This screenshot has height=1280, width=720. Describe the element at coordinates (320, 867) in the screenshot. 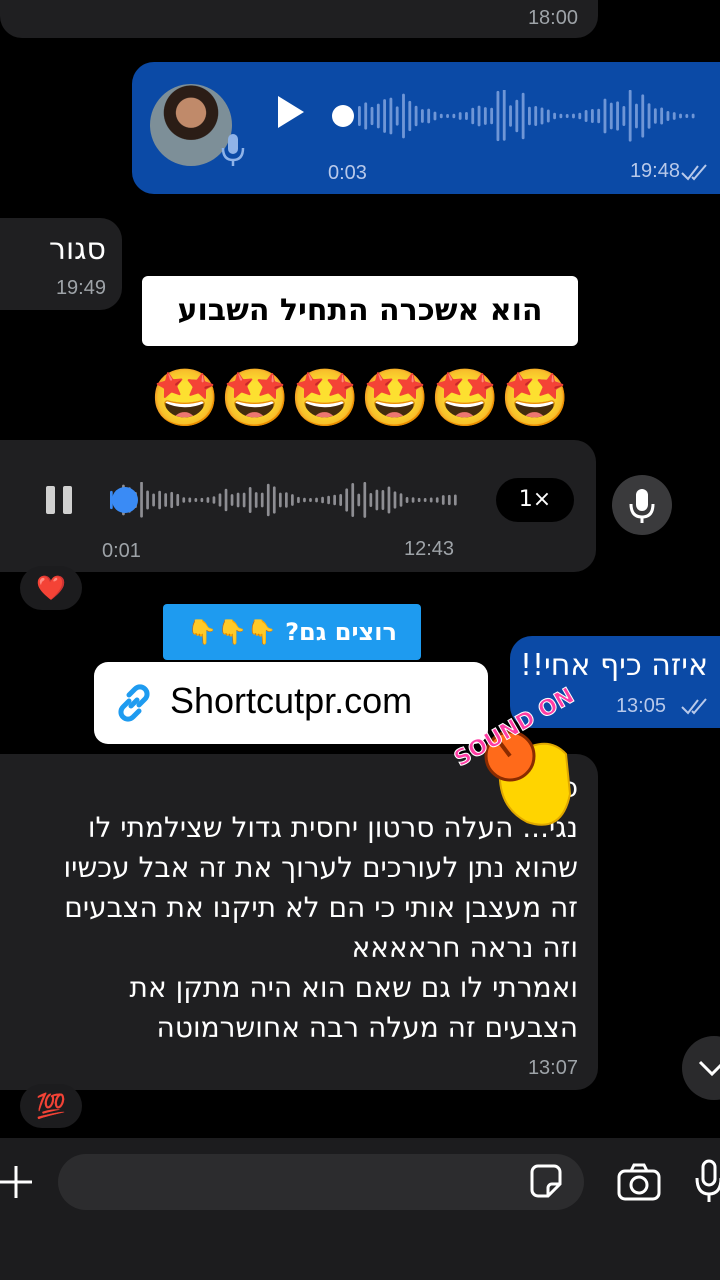

I see `message-line: שהוא נתן לעורכים לערוך את זה אבל עכשיו` at that location.